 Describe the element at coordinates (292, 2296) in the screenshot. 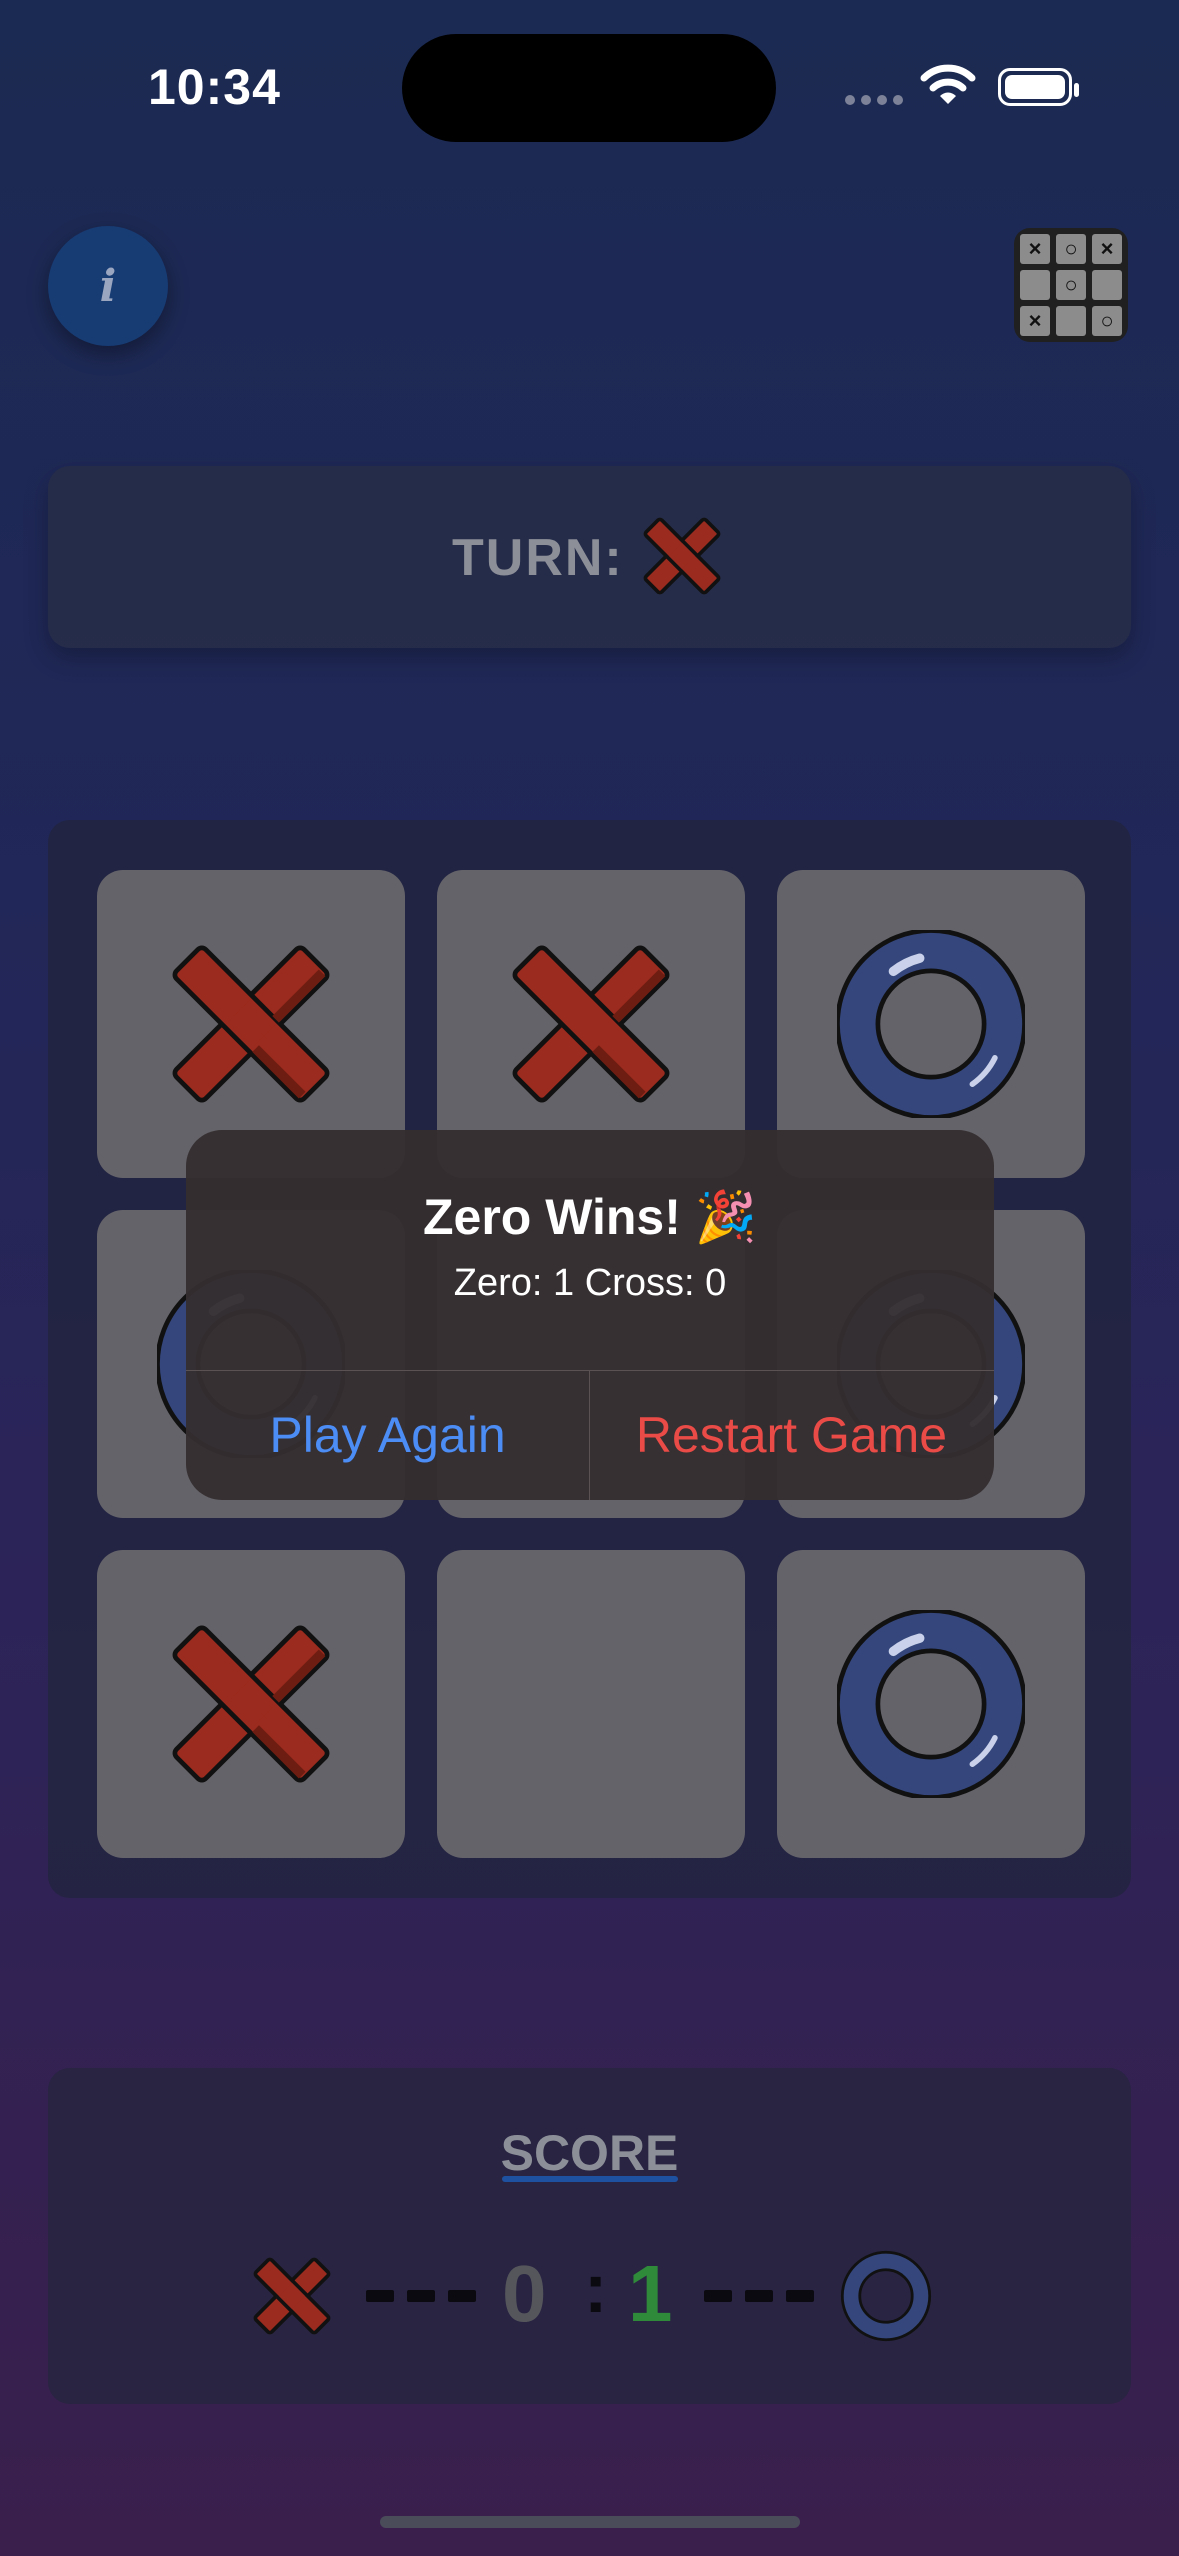

I see `score-cross-icon` at that location.